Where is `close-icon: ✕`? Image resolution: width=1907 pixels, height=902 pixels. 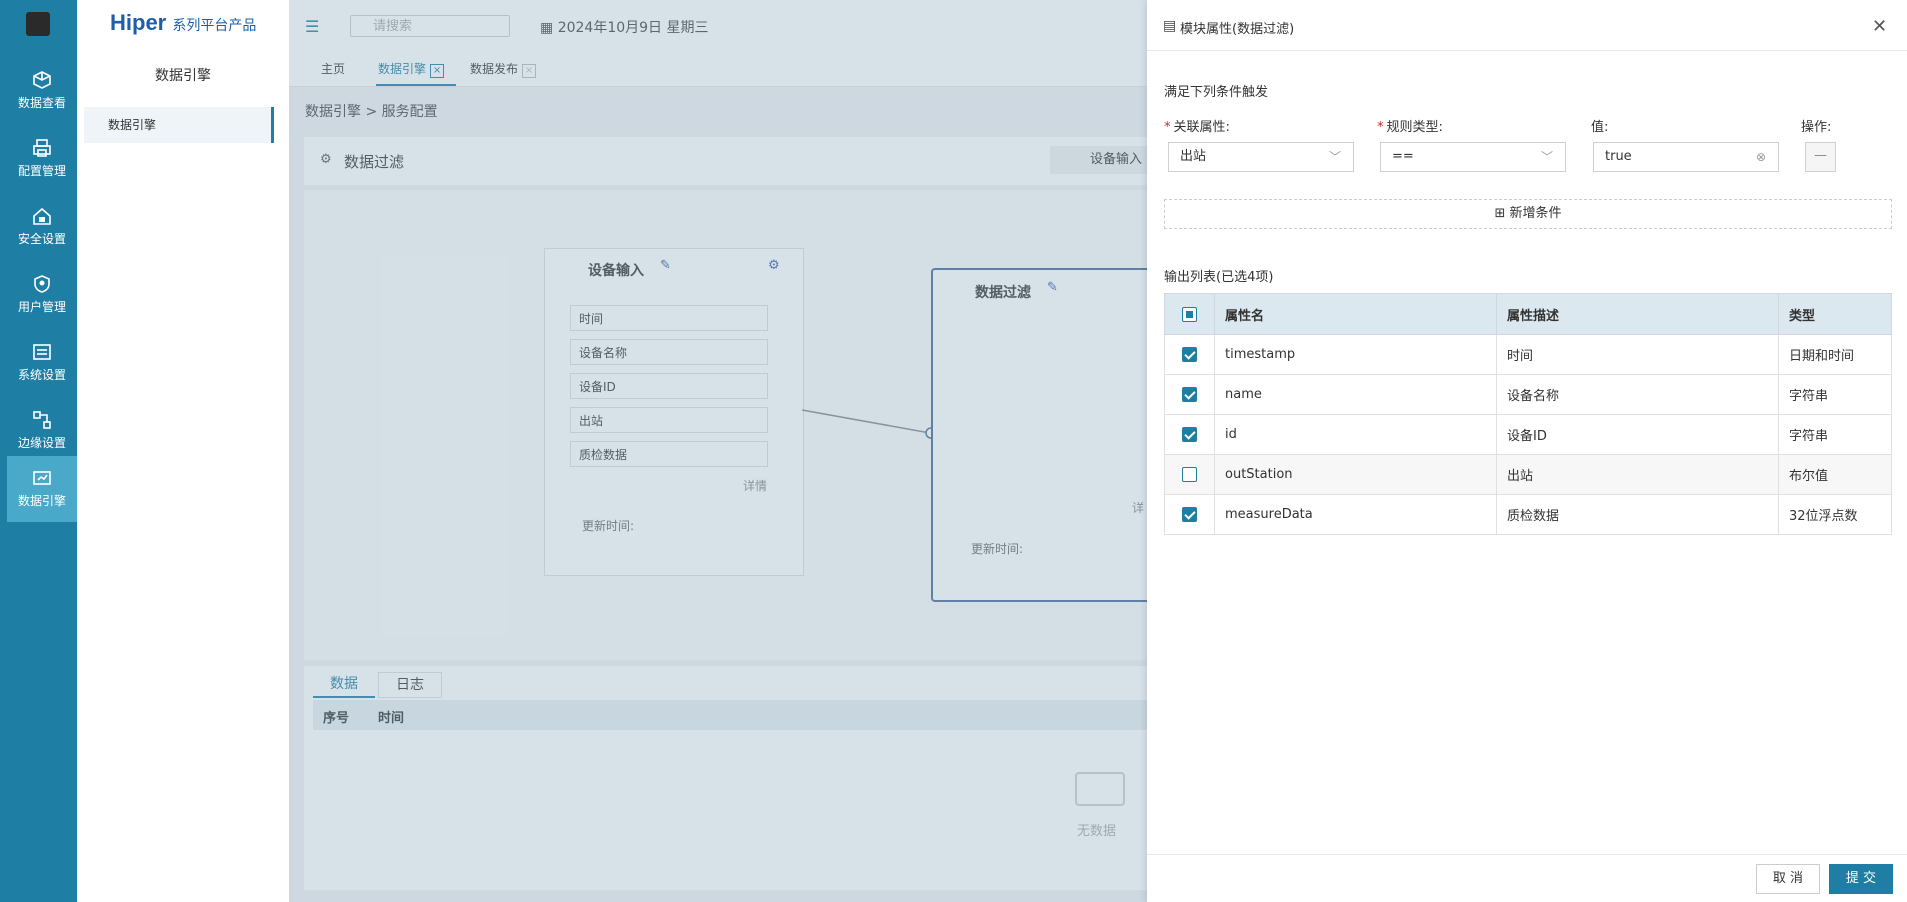 close-icon: ✕ is located at coordinates (1879, 26).